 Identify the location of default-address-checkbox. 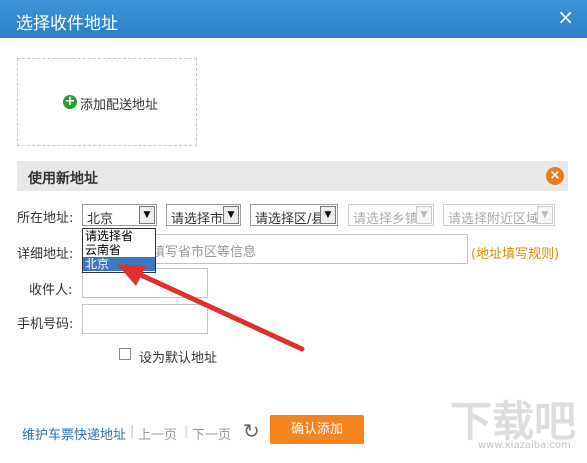
(125, 354).